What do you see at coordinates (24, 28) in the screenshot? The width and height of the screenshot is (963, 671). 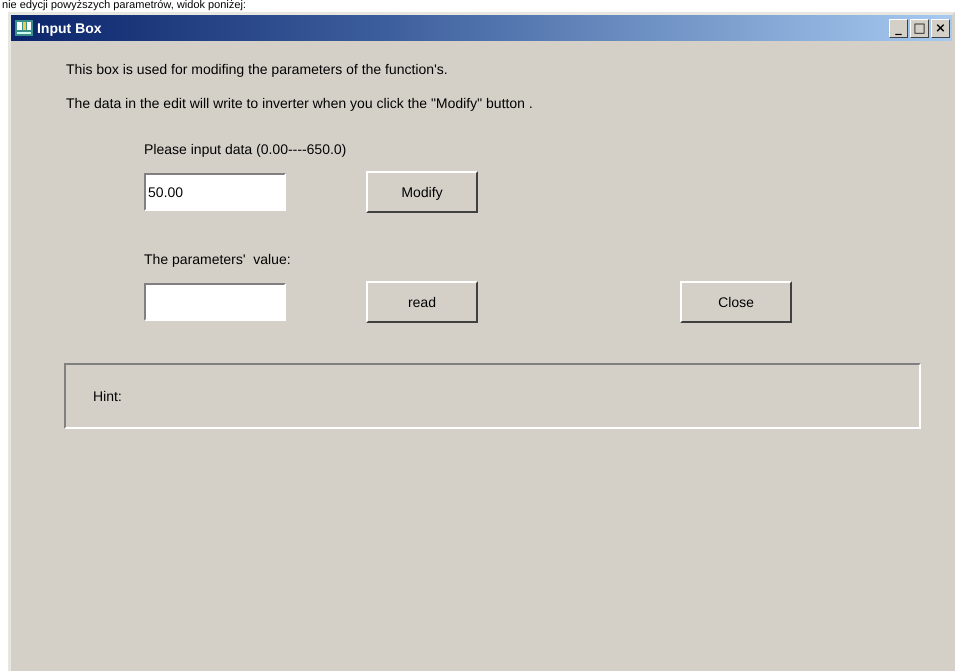 I see `app-logo-icon` at bounding box center [24, 28].